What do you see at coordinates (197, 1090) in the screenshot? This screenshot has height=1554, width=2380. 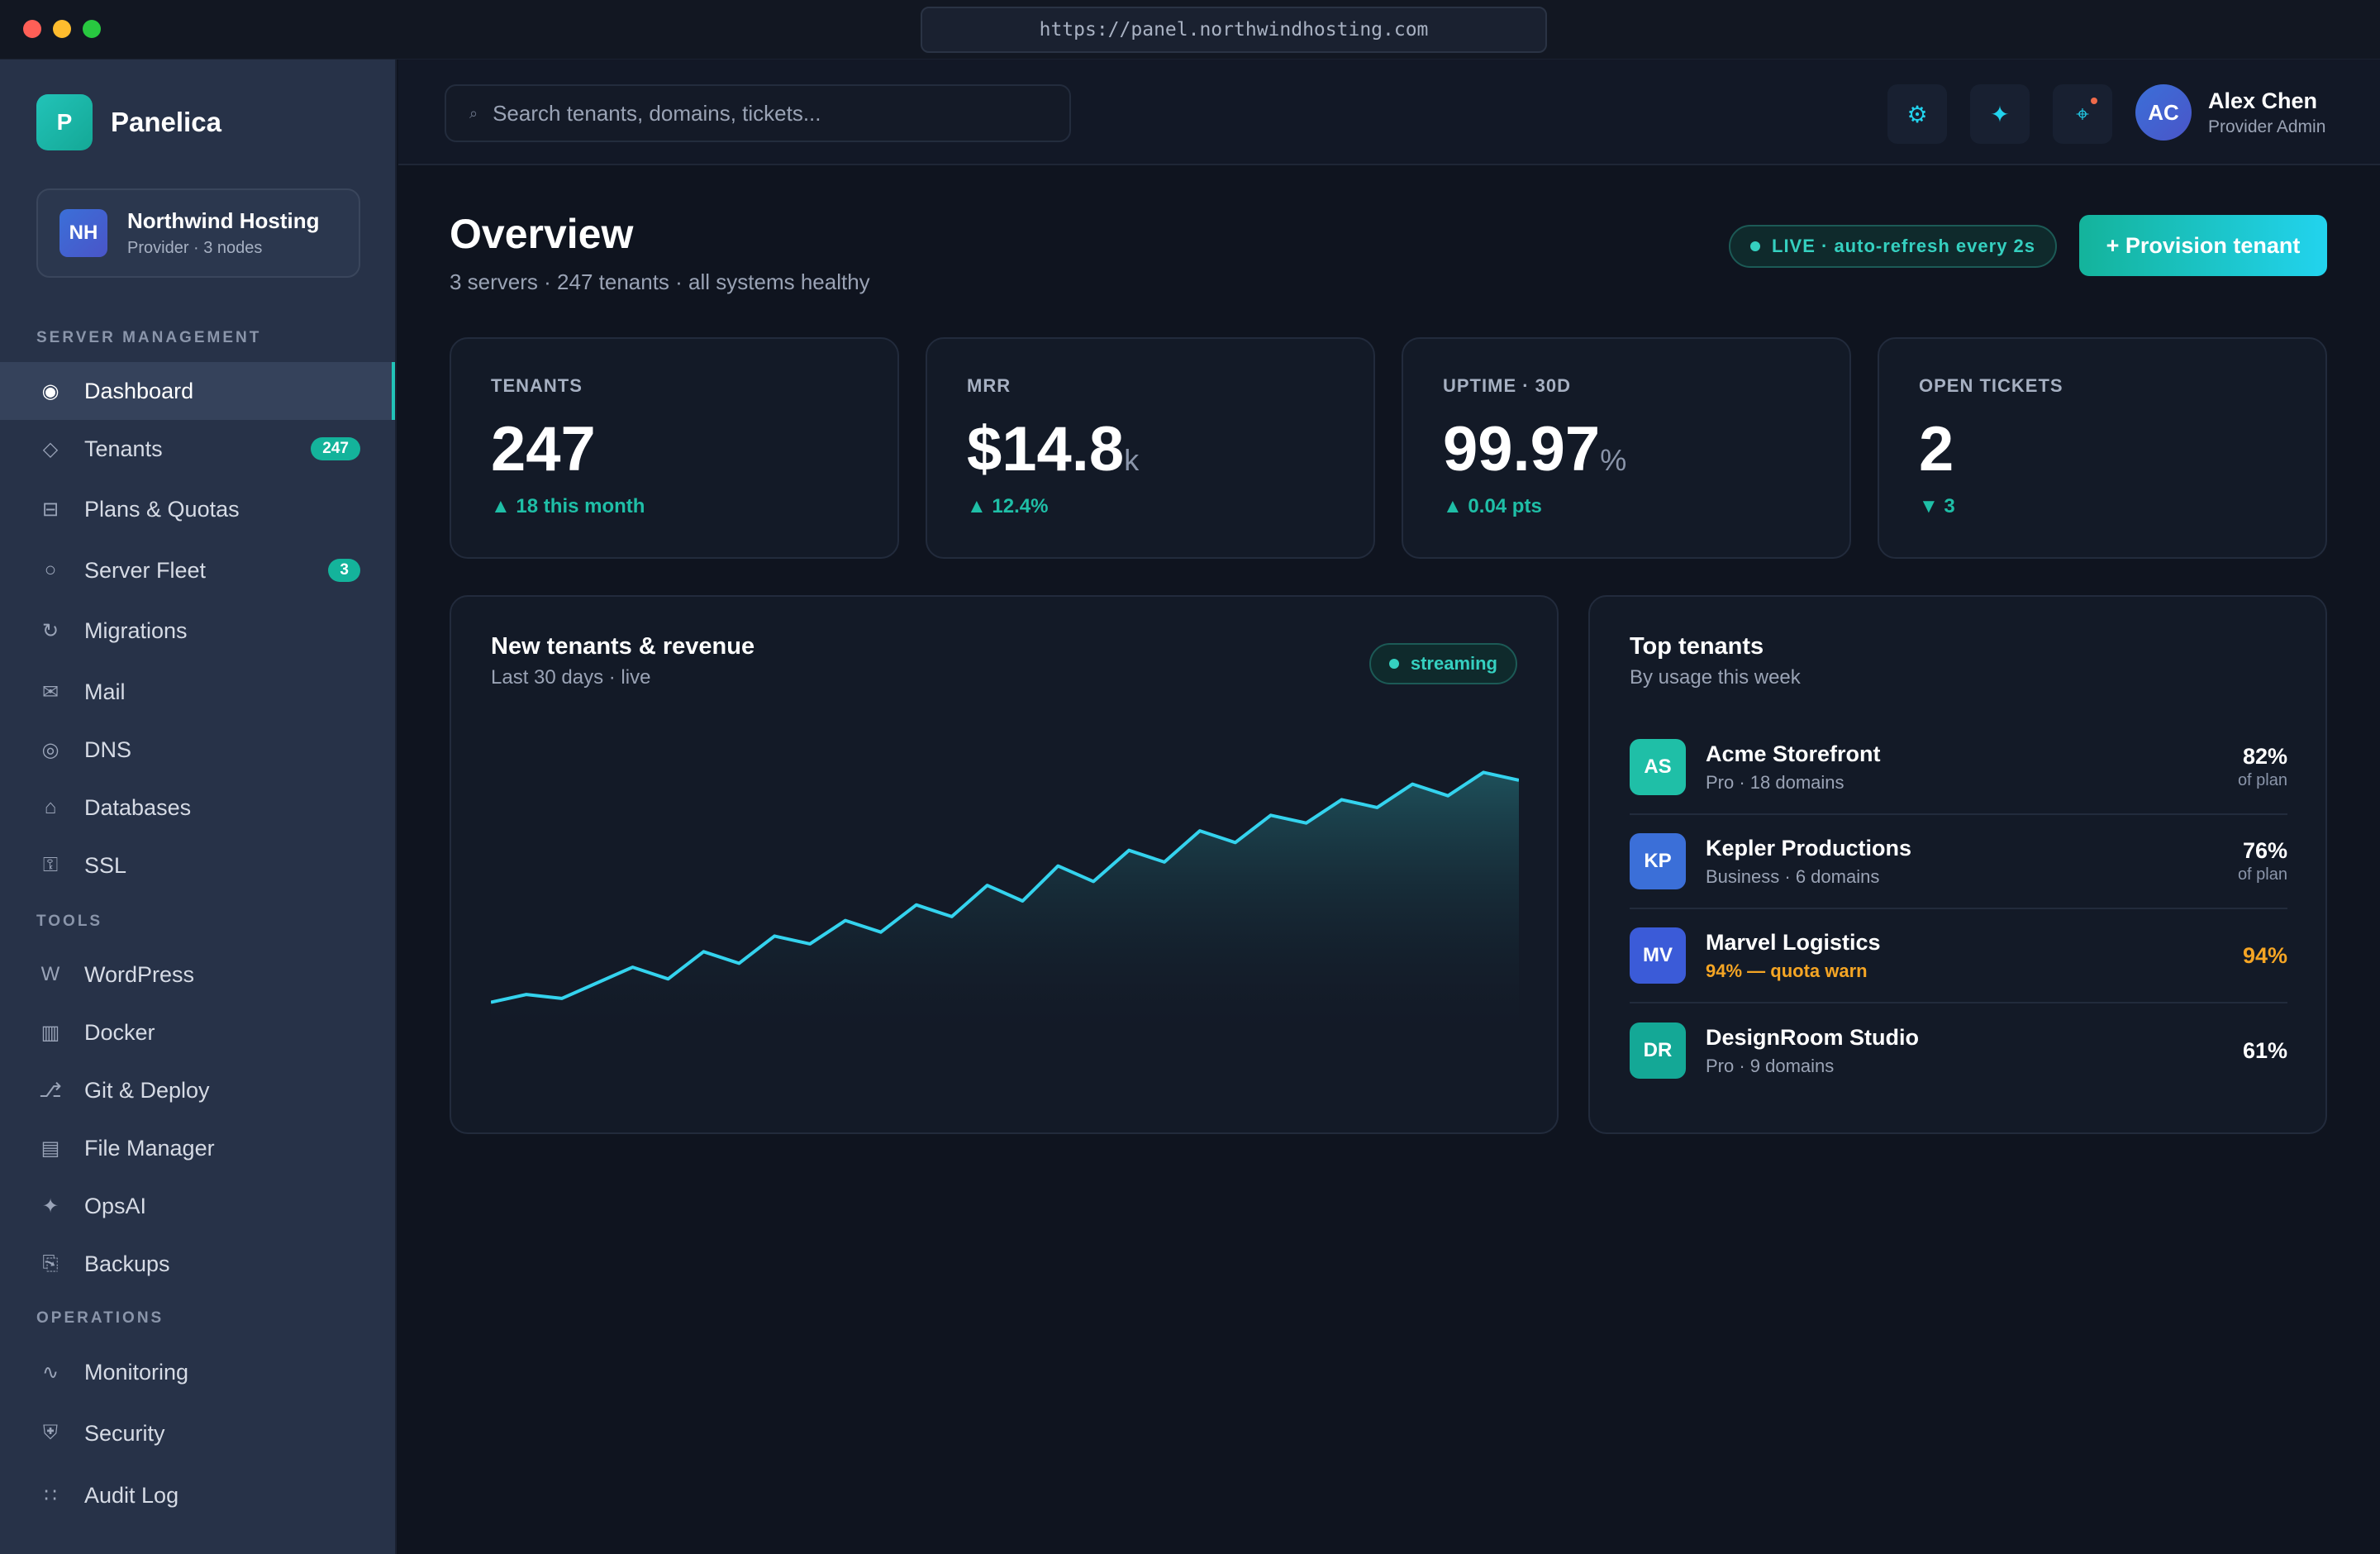 I see `sidebar-item-git-deploy: ⎇ Git & Deploy` at bounding box center [197, 1090].